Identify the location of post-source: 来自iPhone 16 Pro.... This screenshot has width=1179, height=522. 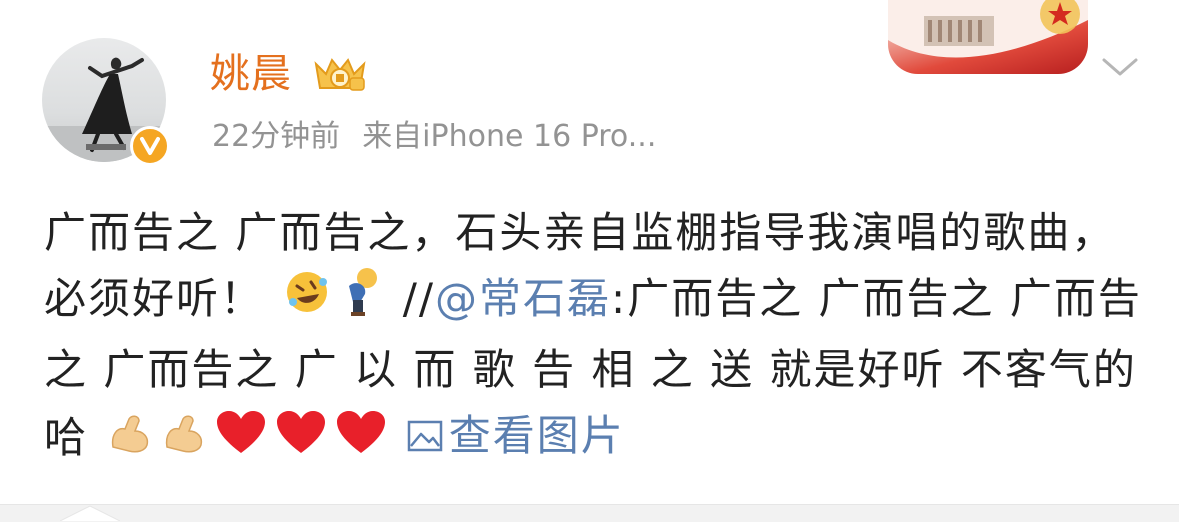
(509, 136).